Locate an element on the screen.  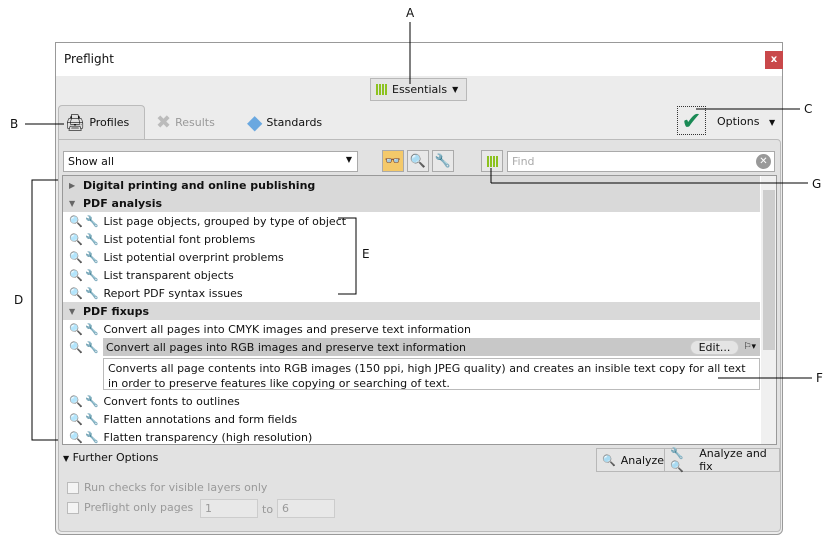
callout-b: B is located at coordinates (14, 124).